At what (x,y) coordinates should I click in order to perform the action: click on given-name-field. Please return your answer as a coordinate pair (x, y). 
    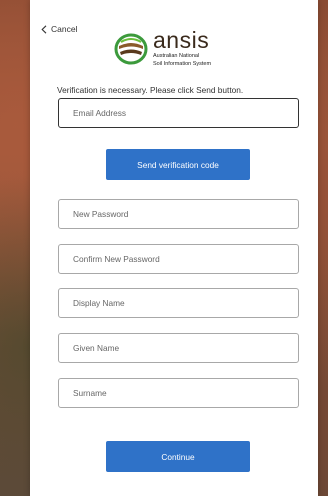
    Looking at the image, I should click on (178, 348).